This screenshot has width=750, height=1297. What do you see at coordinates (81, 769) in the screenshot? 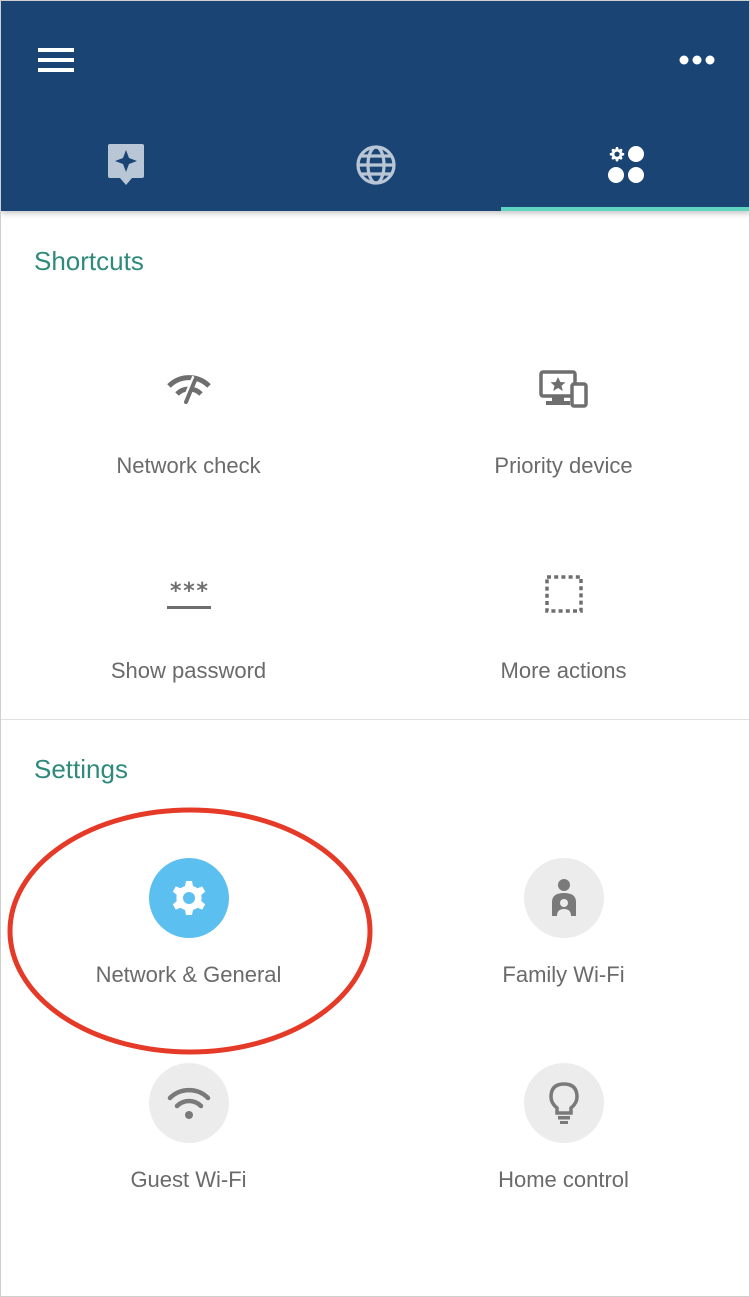
I see `settings-title: Settings` at bounding box center [81, 769].